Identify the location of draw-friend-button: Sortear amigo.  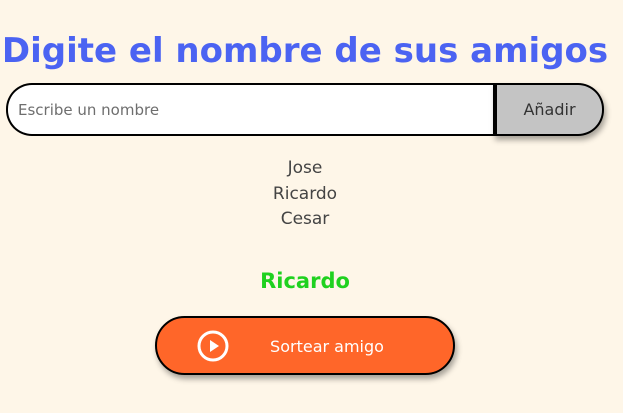
(305, 345).